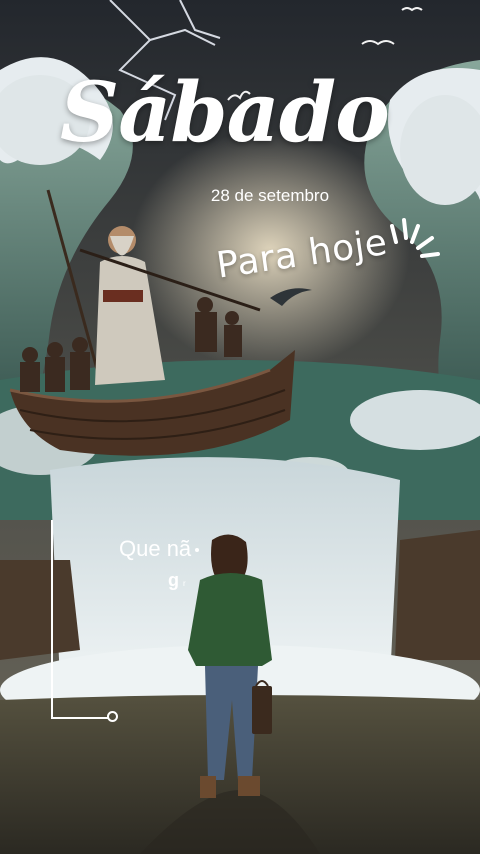  Describe the element at coordinates (415, 238) in the screenshot. I see `sunburst-accent-icon` at that location.